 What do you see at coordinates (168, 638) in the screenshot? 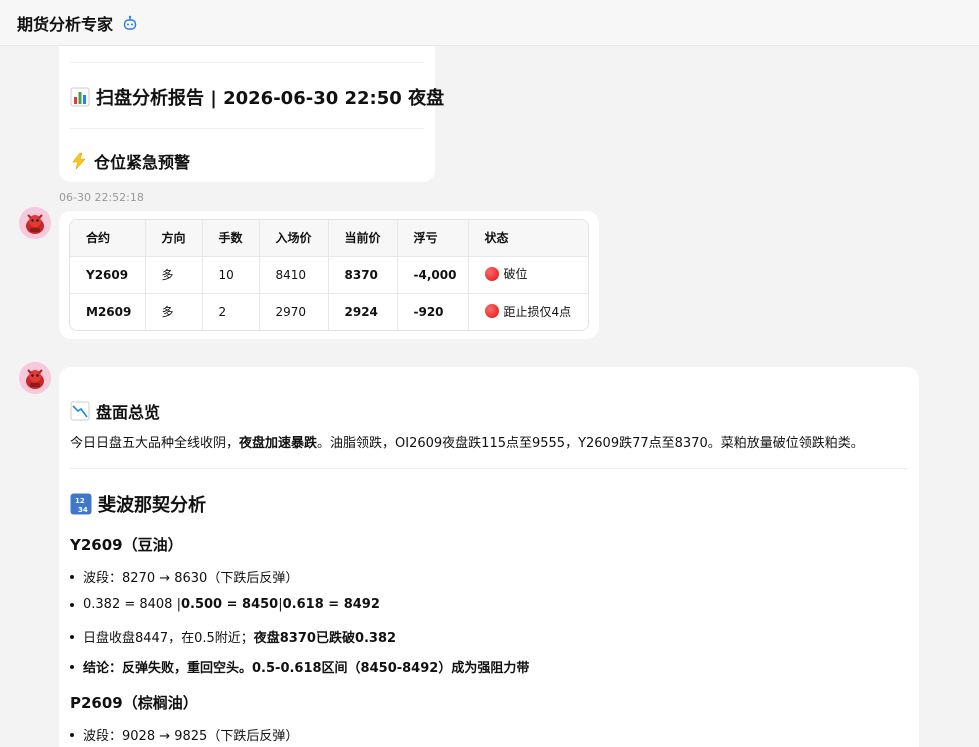
I see `list-item-text: 日盘收盘8447，在0.5附近；` at bounding box center [168, 638].